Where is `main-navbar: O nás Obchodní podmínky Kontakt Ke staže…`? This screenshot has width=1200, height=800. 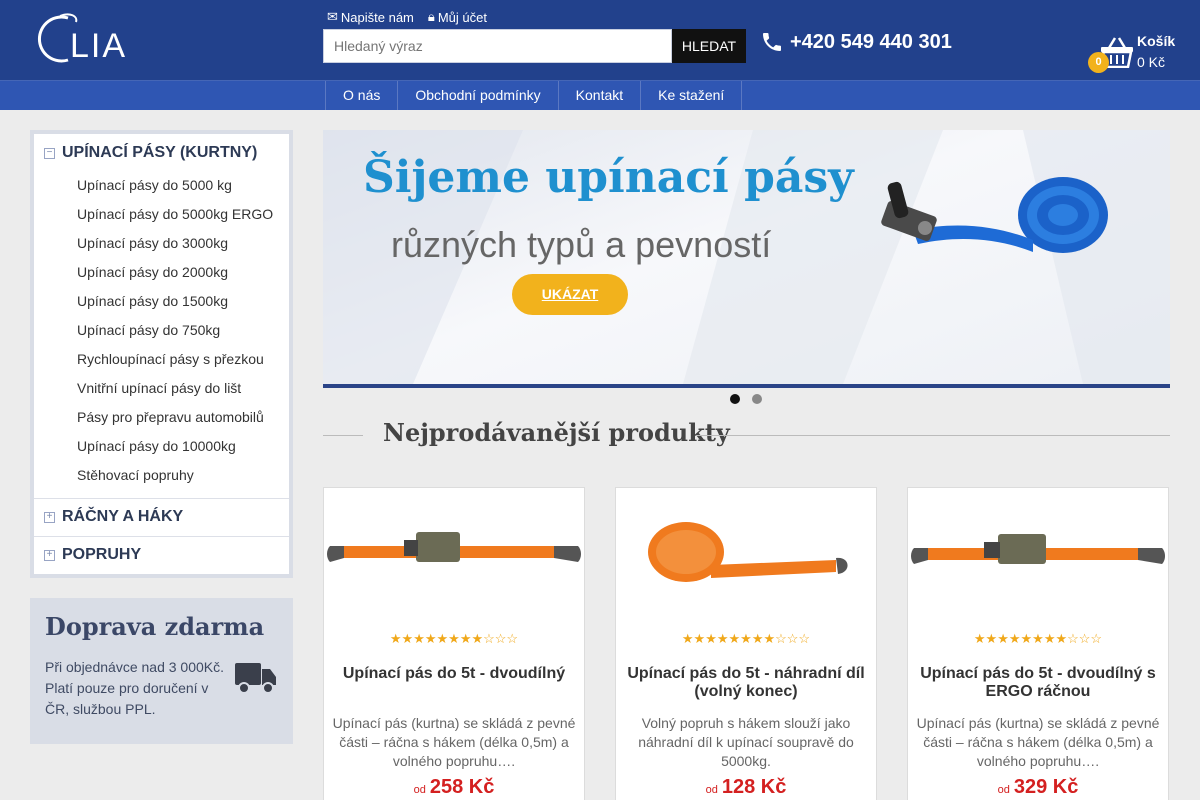
main-navbar: O nás Obchodní podmínky Kontakt Ke staže… is located at coordinates (600, 95).